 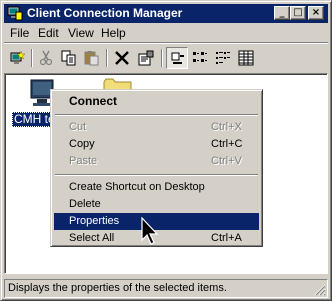 I want to click on delete-icon, so click(x=122, y=58).